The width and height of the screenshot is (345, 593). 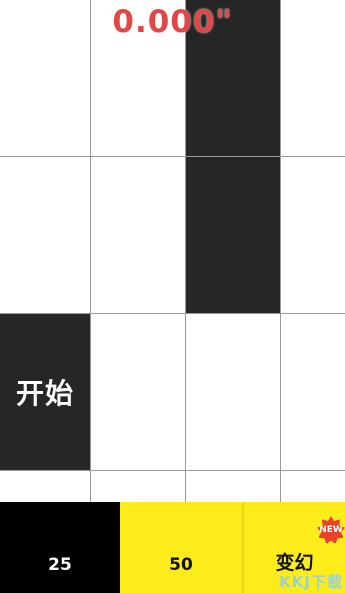 I want to click on mode-bianhuan-button: 变幻 NEW, so click(x=294, y=547).